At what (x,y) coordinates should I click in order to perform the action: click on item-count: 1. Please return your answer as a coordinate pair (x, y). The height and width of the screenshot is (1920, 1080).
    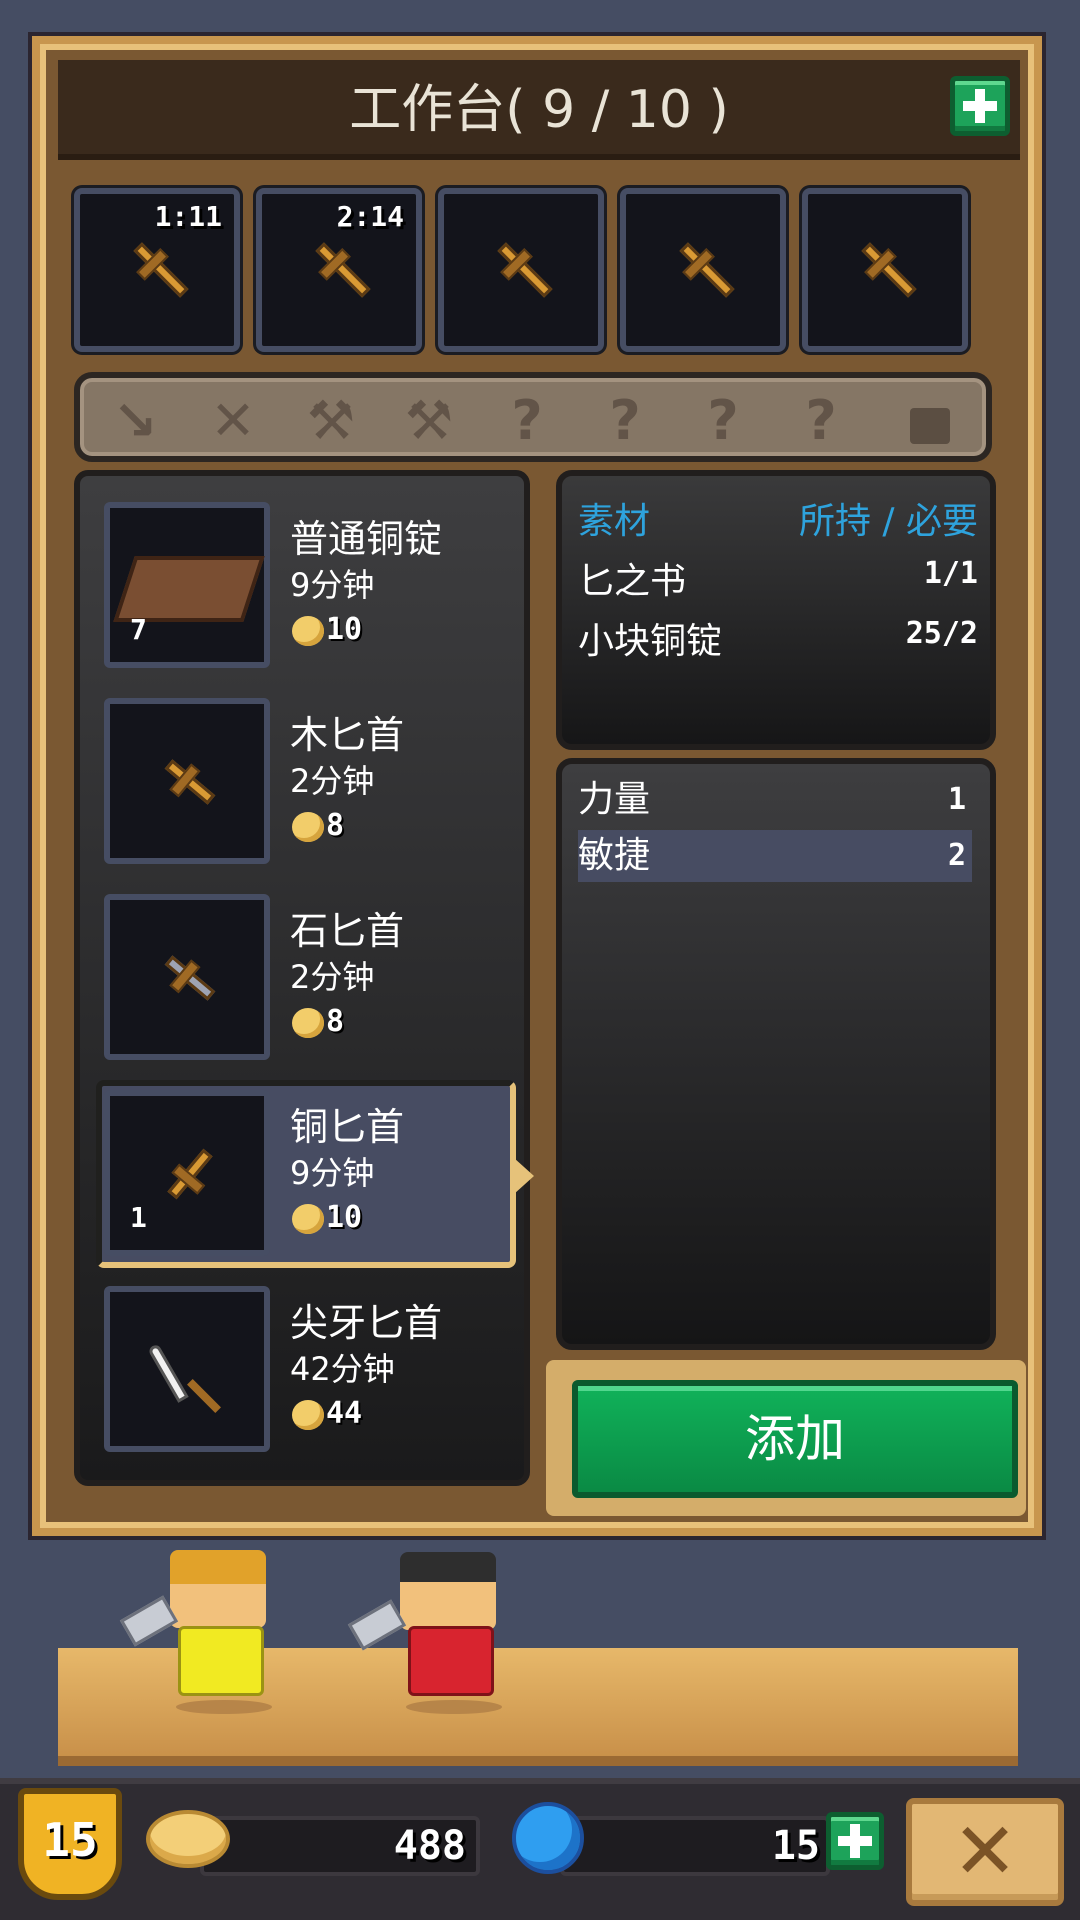
    Looking at the image, I should click on (138, 1217).